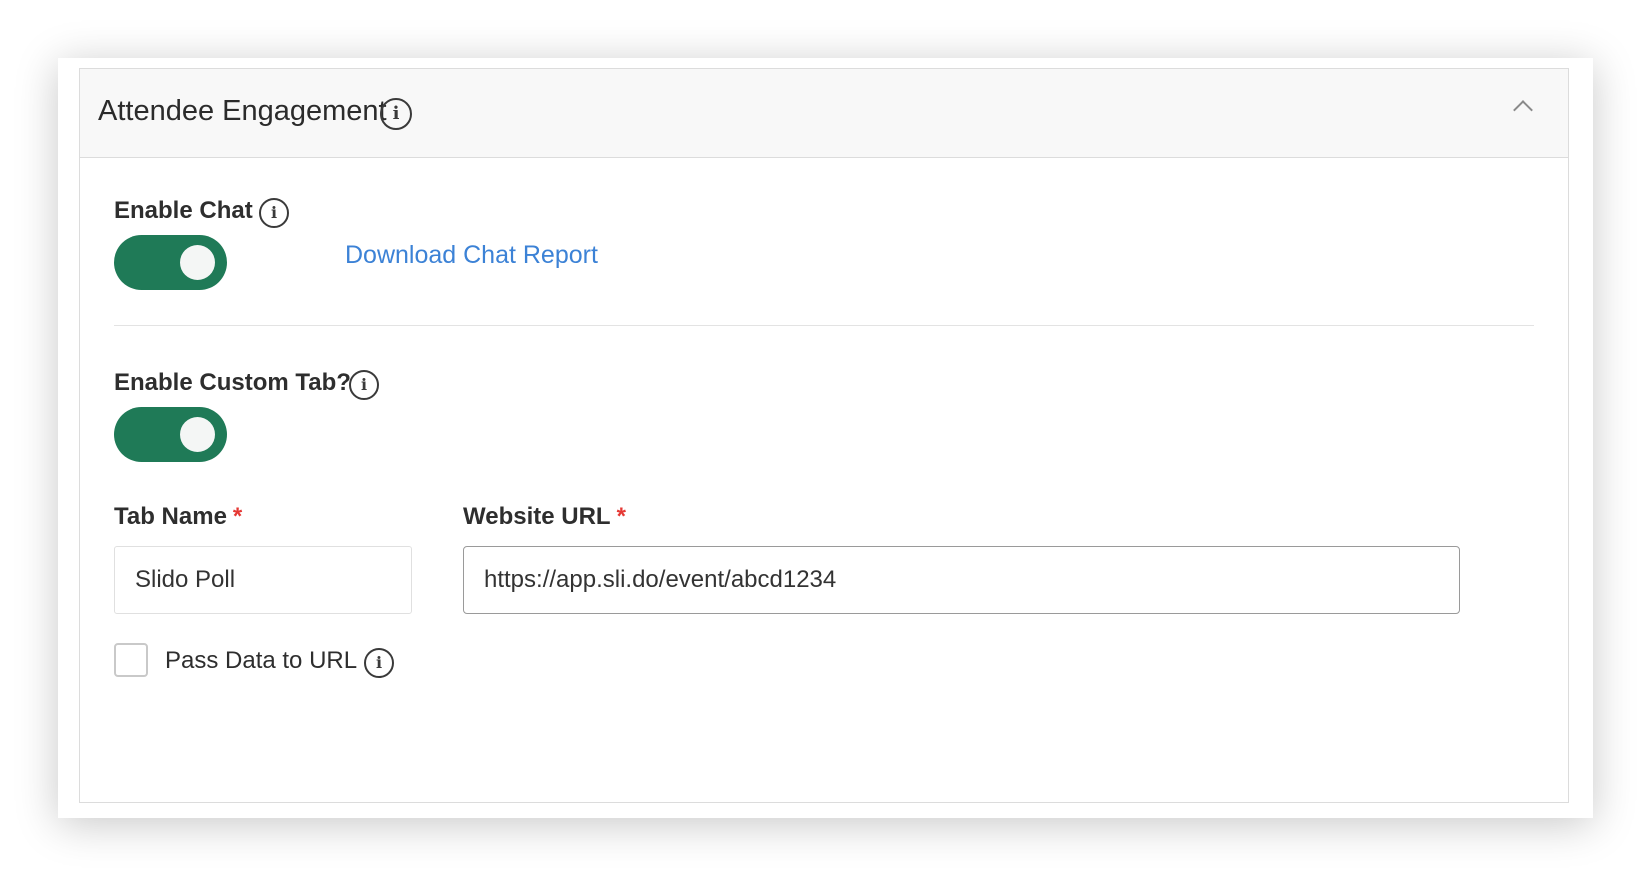  Describe the element at coordinates (537, 516) in the screenshot. I see `website-url-label-text: Website URL` at that location.